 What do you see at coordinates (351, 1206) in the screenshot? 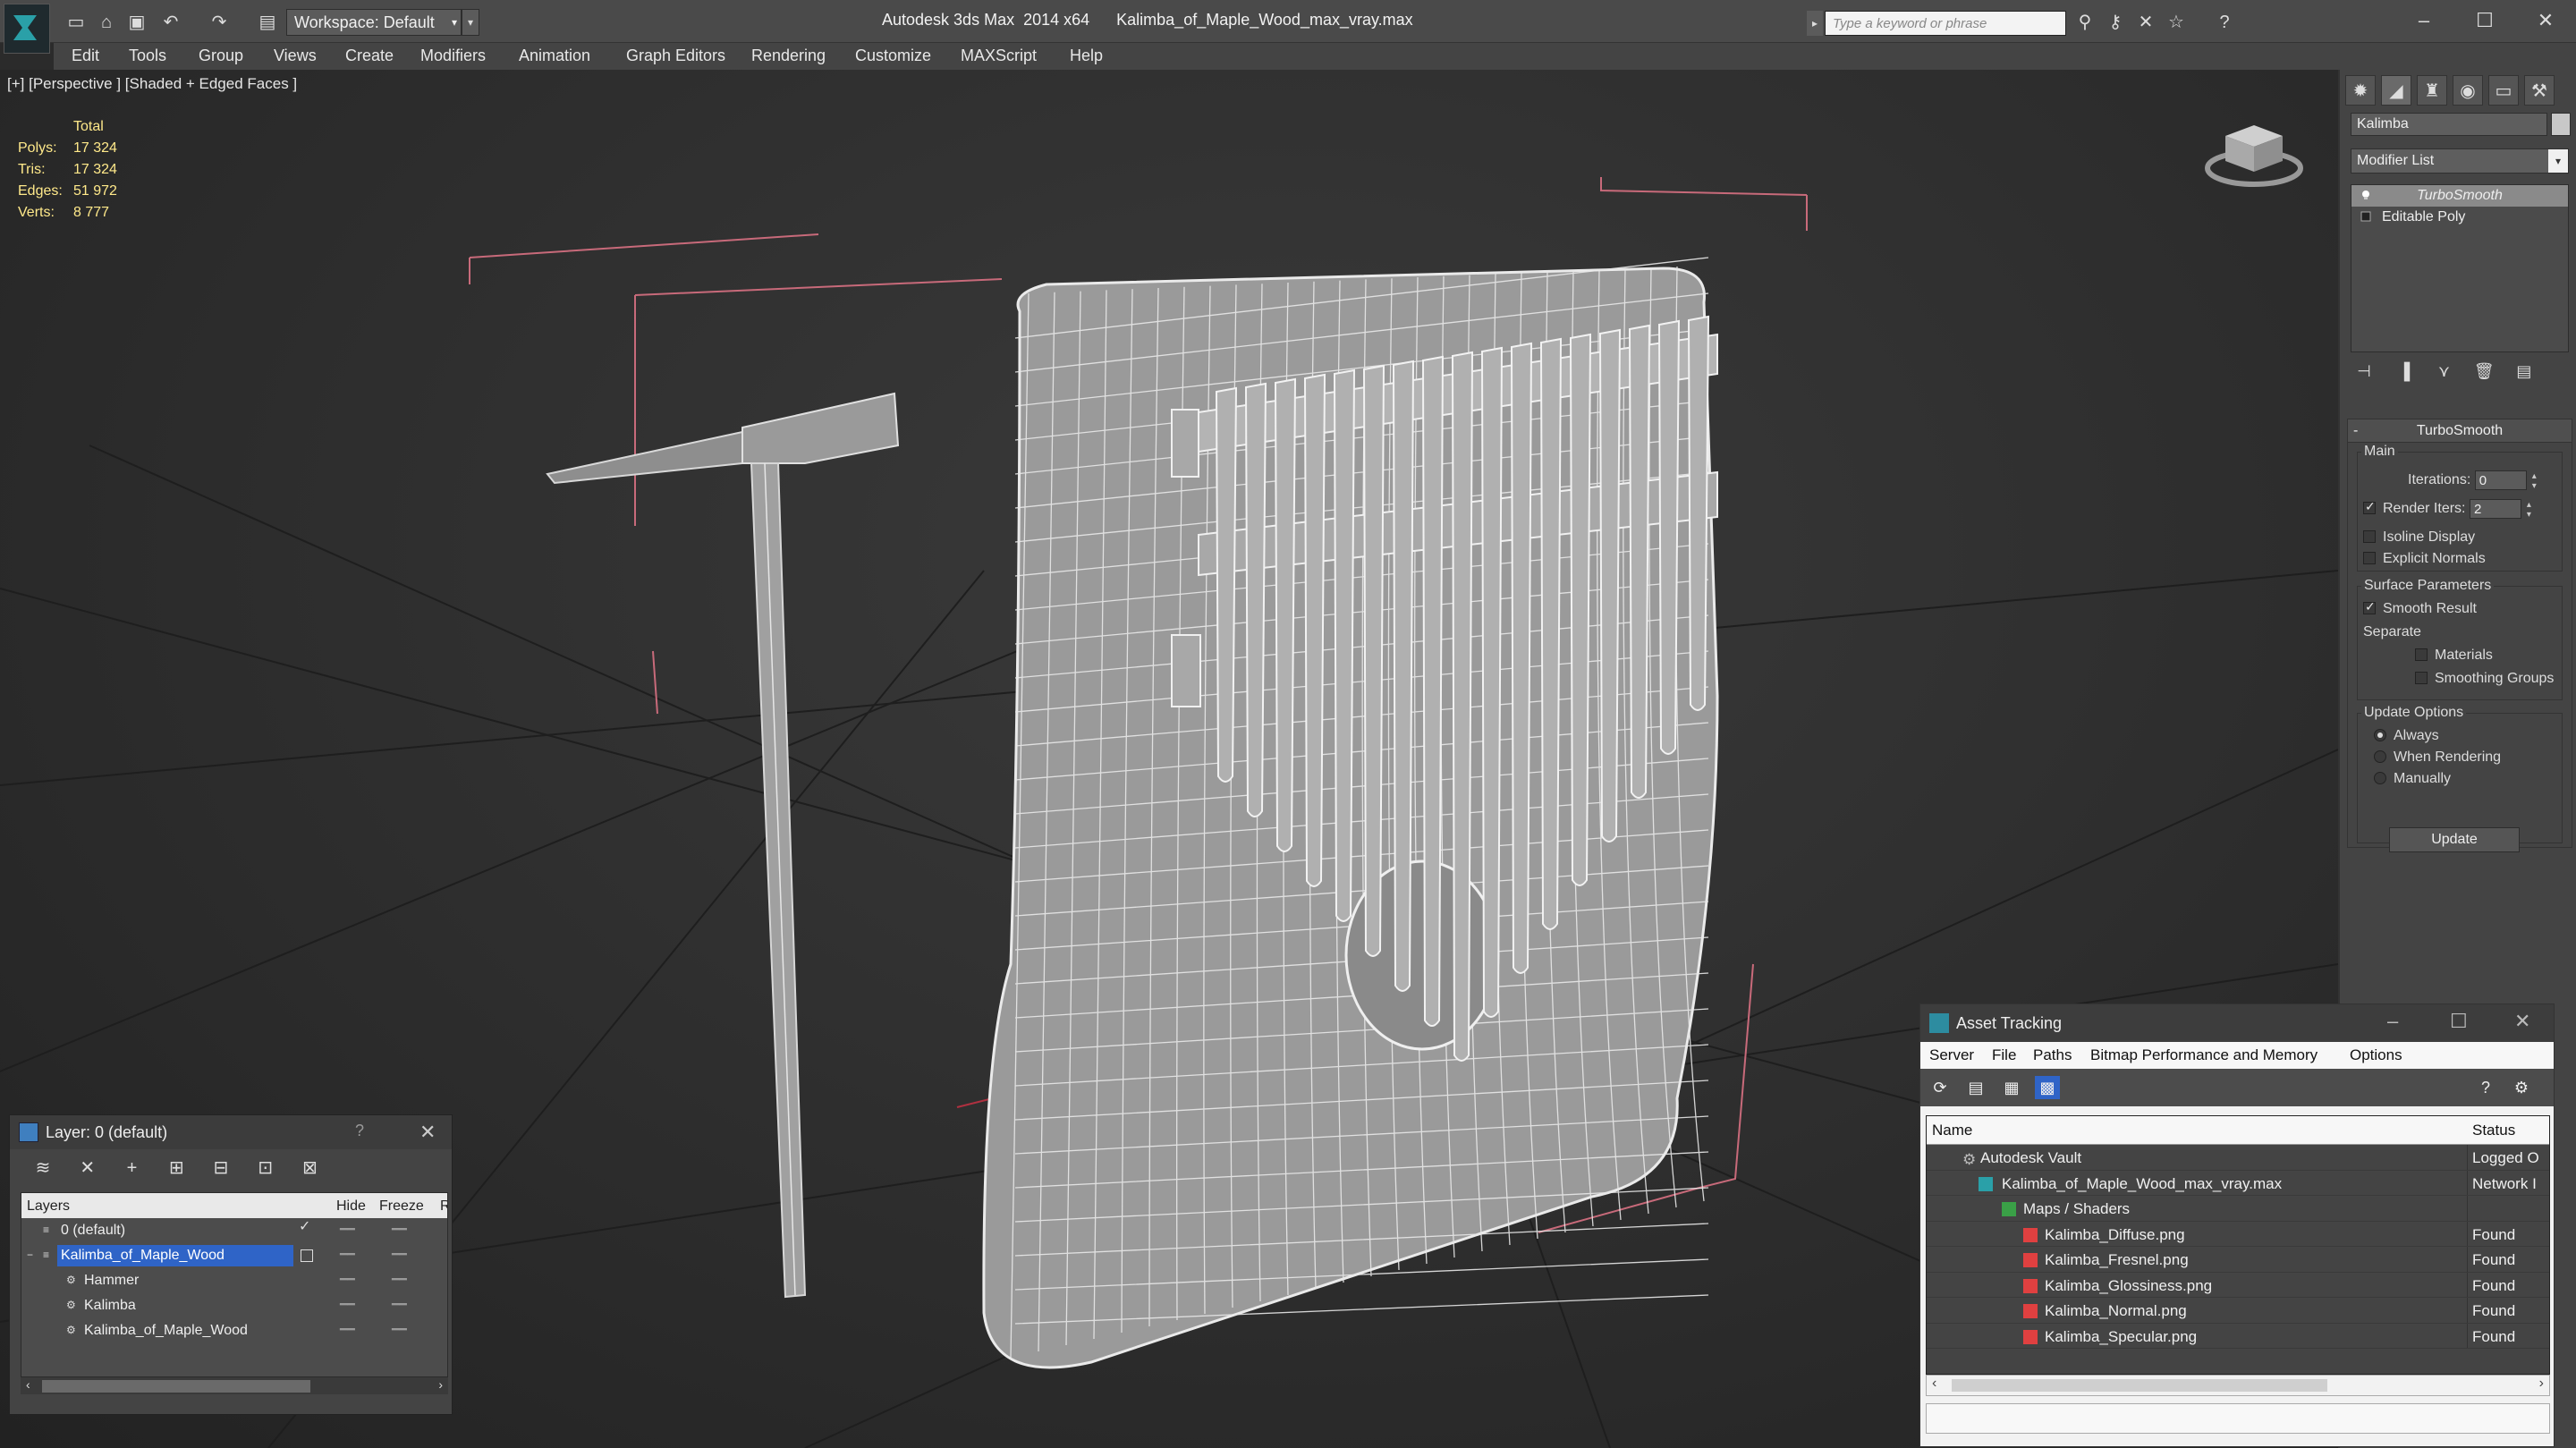
I see `column-hide: Hide` at bounding box center [351, 1206].